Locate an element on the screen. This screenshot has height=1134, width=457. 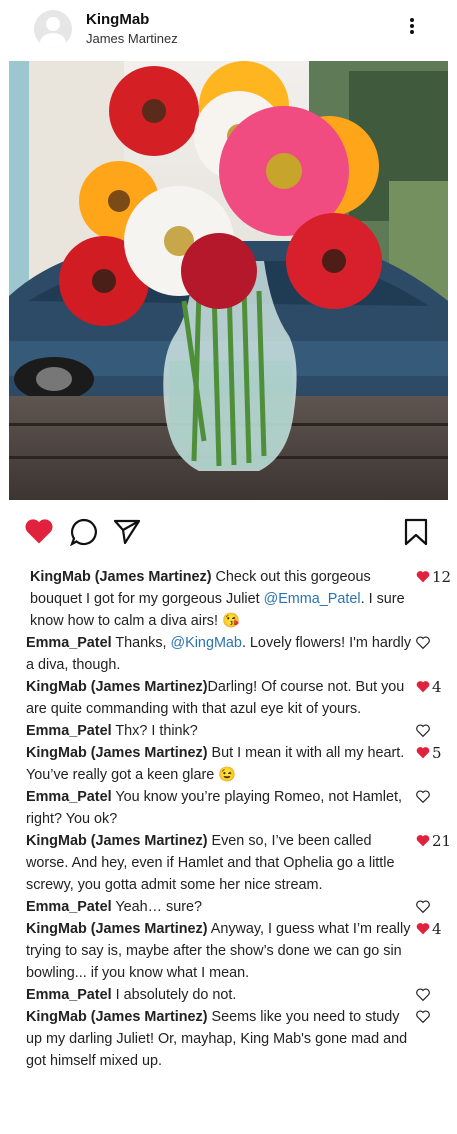
comment-like: 12 is located at coordinates (434, 577).